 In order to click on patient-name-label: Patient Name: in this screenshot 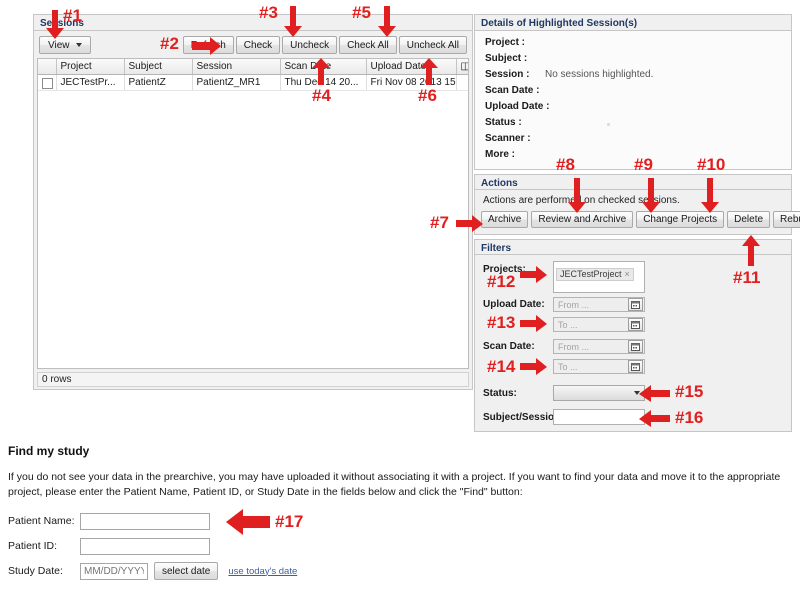, I will do `click(41, 521)`.